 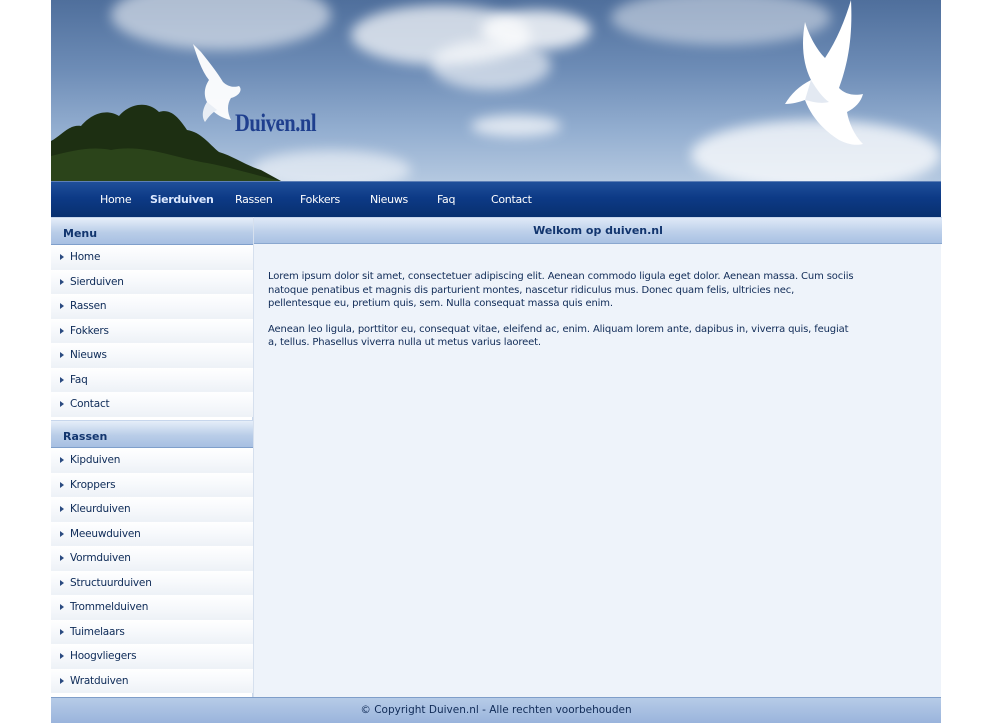 What do you see at coordinates (152, 281) in the screenshot?
I see `menu-item-sierduiven: Sierduiven` at bounding box center [152, 281].